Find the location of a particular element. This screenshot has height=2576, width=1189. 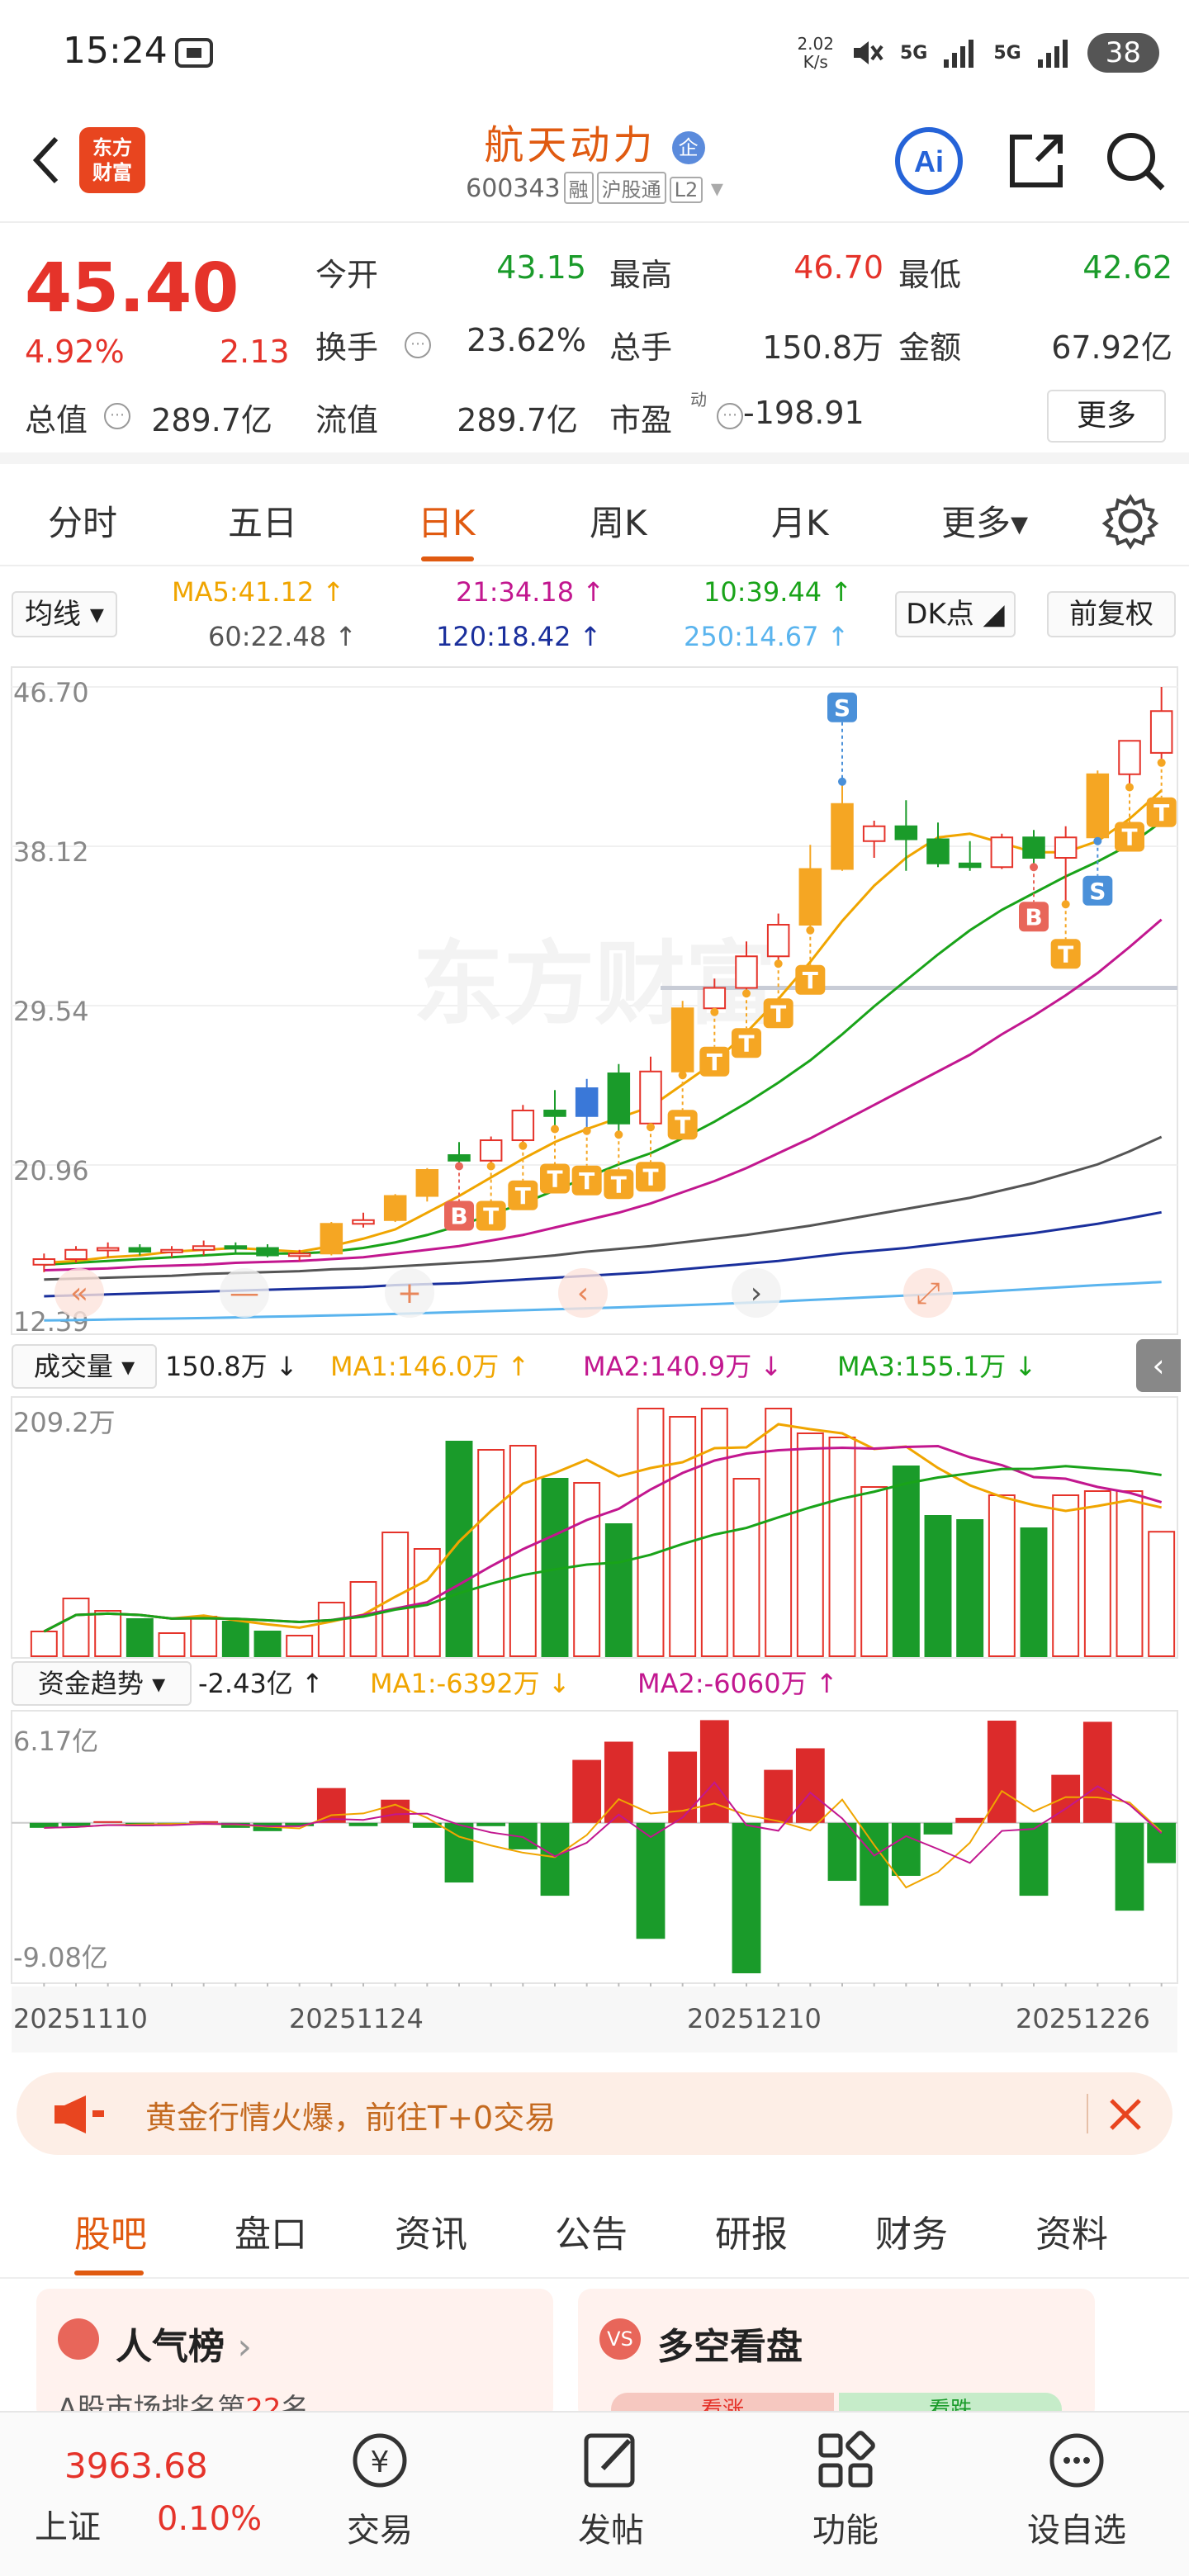

quote-label: 总手 is located at coordinates (641, 347).